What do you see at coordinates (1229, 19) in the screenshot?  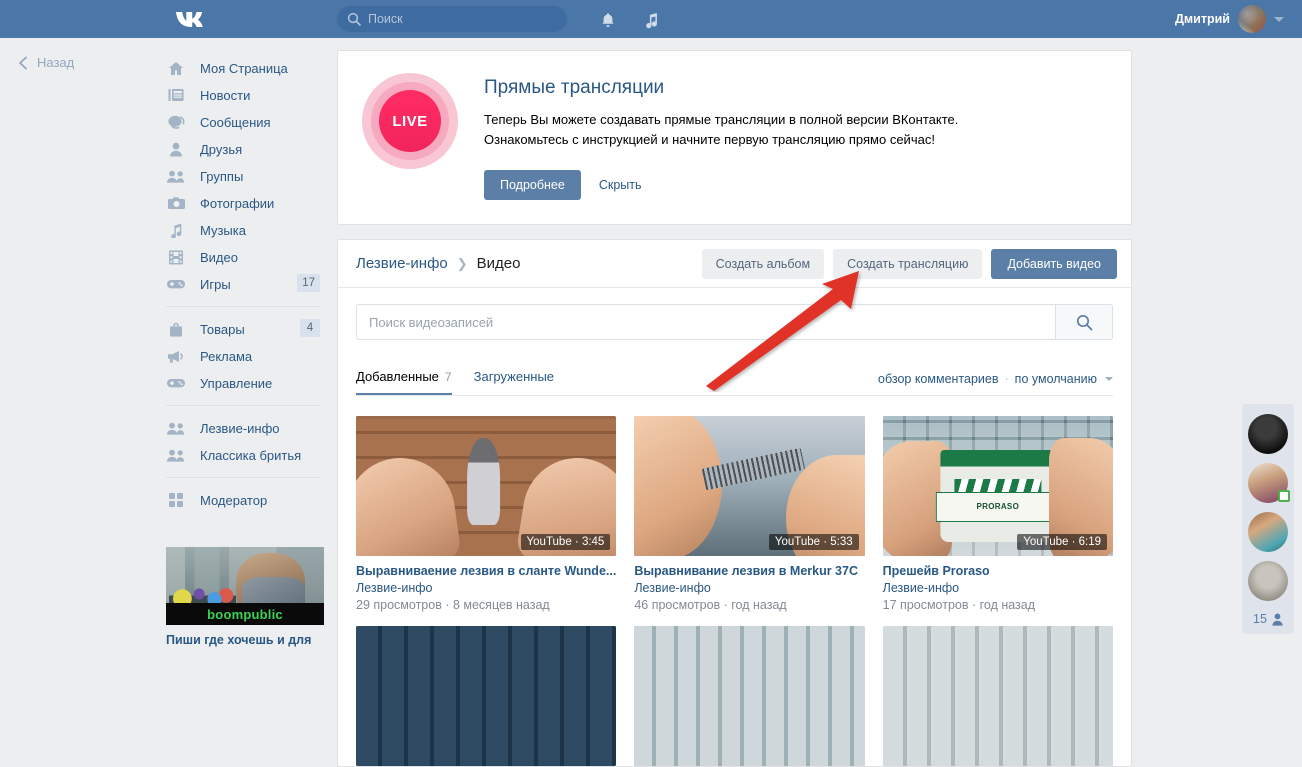 I see `user-menu: Дмитрий` at bounding box center [1229, 19].